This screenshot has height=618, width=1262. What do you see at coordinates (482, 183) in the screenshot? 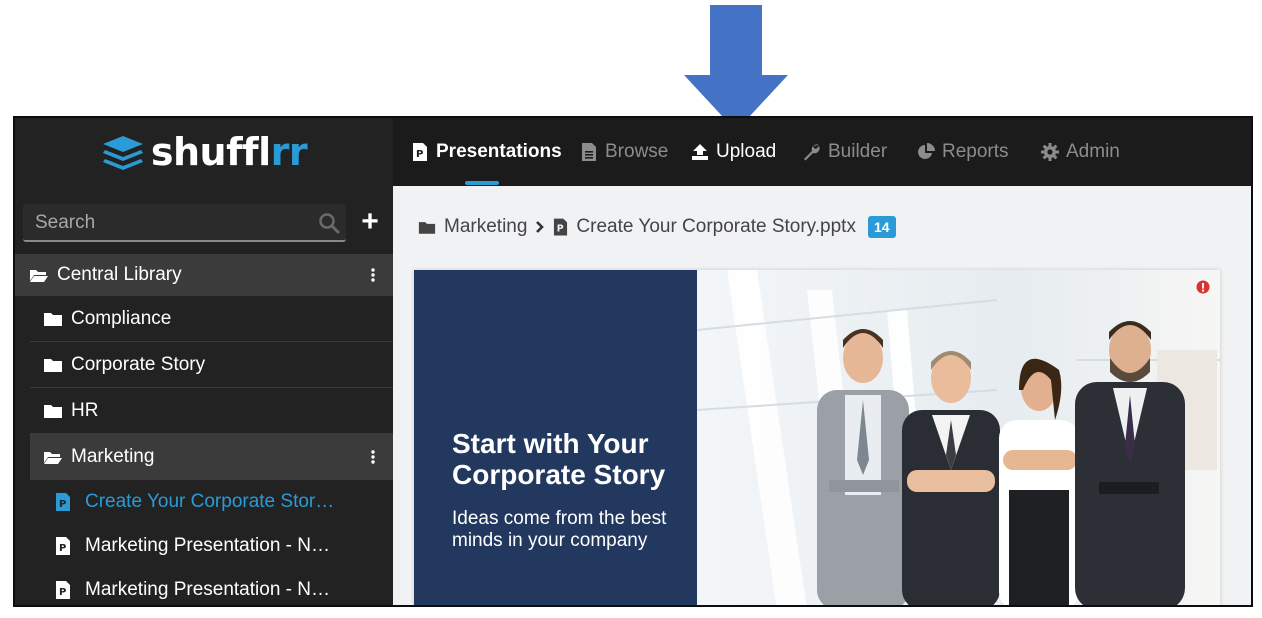
I see `active-tab-indicator` at bounding box center [482, 183].